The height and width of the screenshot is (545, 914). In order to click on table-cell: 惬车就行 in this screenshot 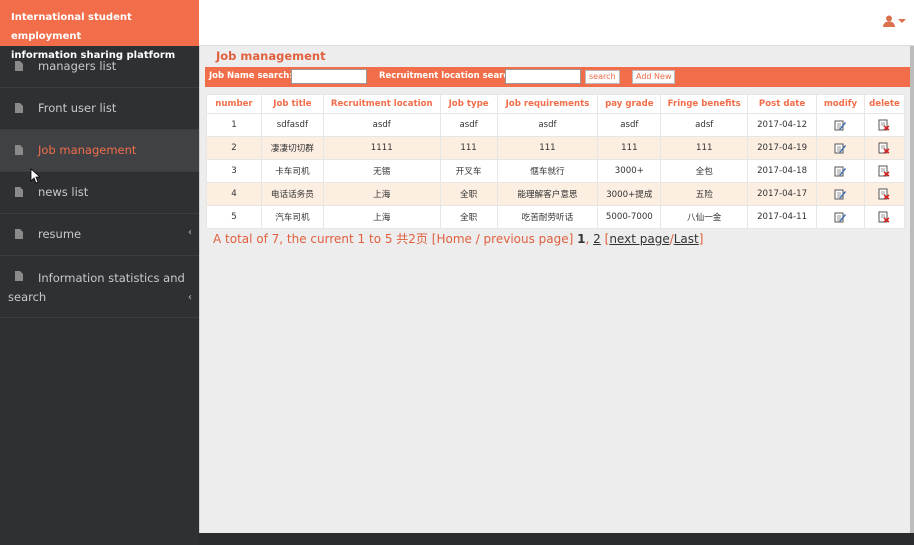, I will do `click(547, 171)`.